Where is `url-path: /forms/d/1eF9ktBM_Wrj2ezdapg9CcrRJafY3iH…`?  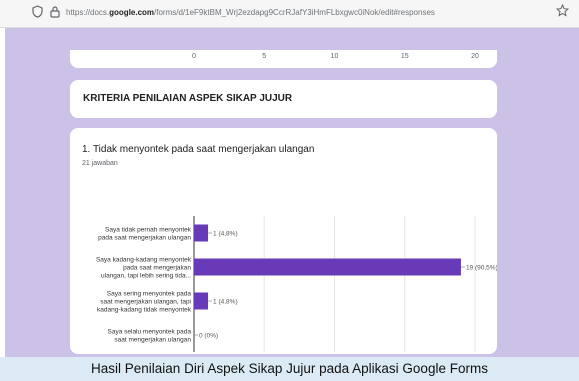 url-path: /forms/d/1eF9ktBM_Wrj2ezdapg9CcrRJafY3iH… is located at coordinates (294, 12).